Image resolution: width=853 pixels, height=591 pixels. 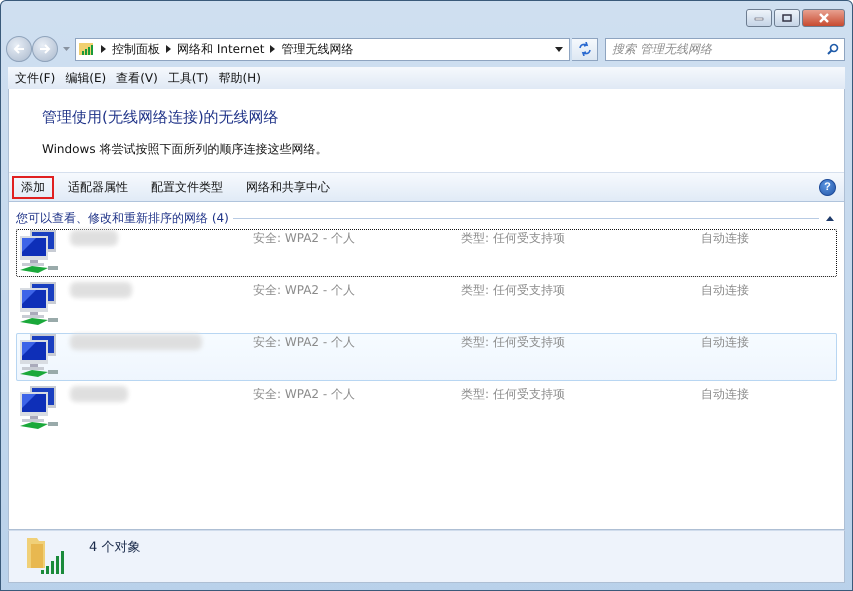 What do you see at coordinates (87, 49) in the screenshot?
I see `signal-folder-icon` at bounding box center [87, 49].